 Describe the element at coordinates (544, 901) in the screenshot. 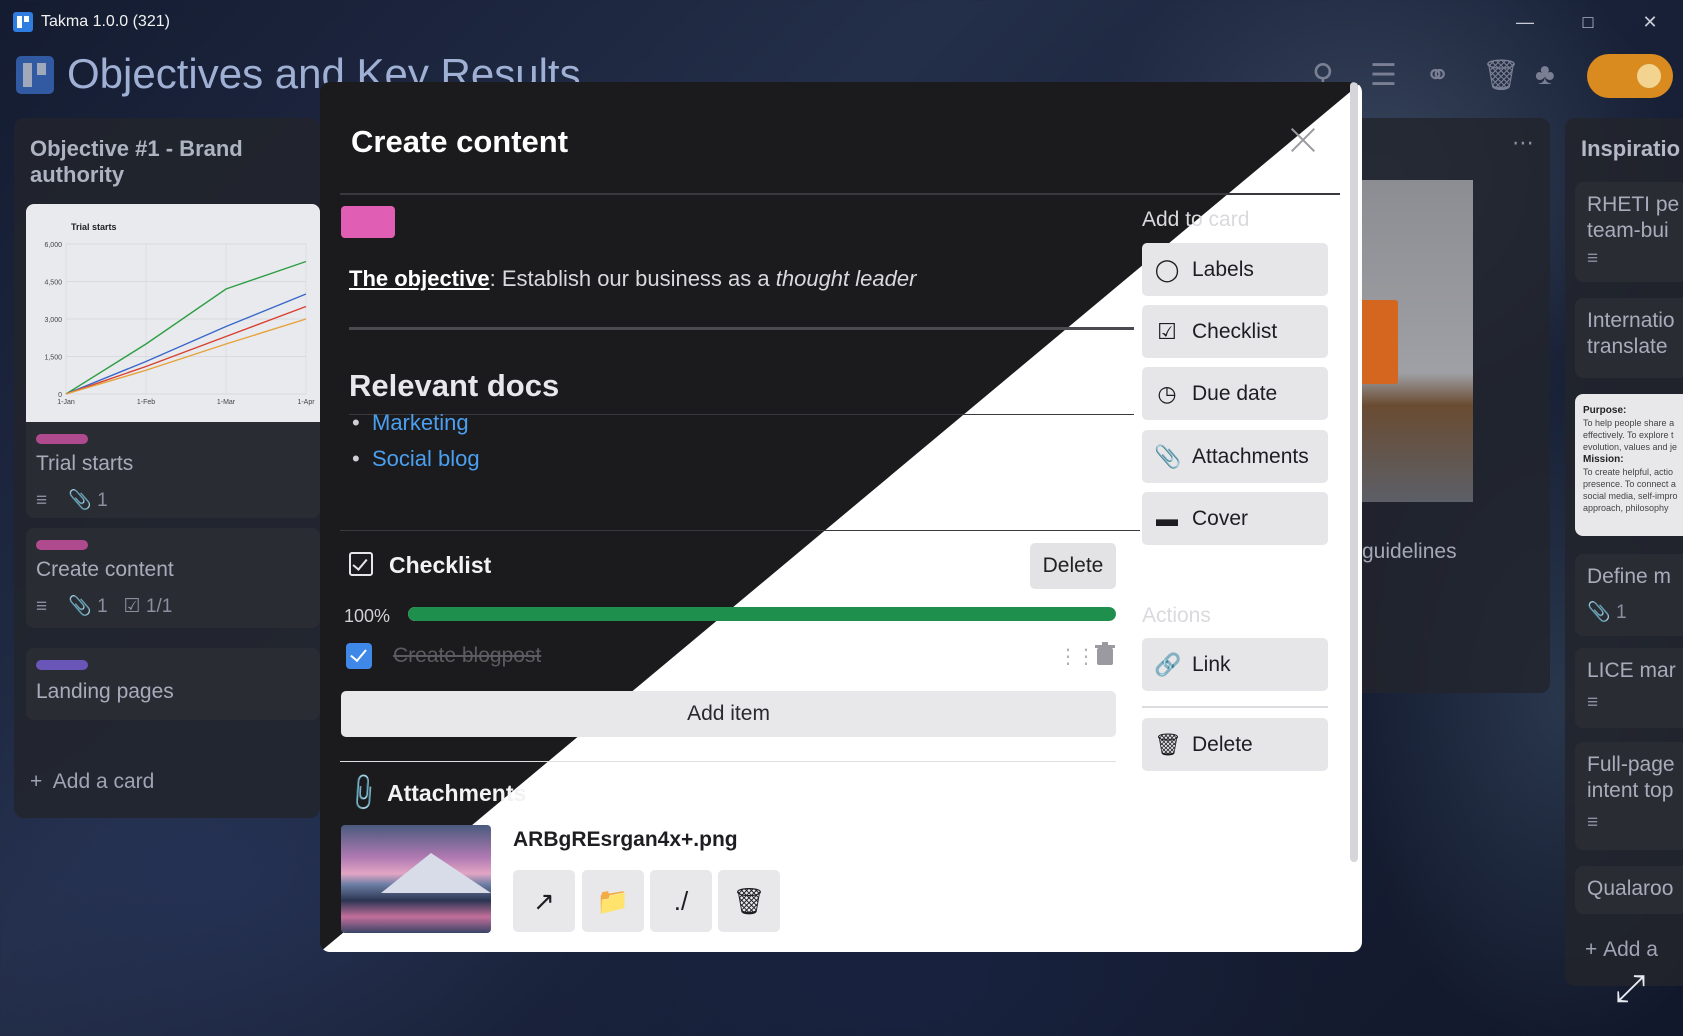

I see `open-external-icon: ↗` at that location.